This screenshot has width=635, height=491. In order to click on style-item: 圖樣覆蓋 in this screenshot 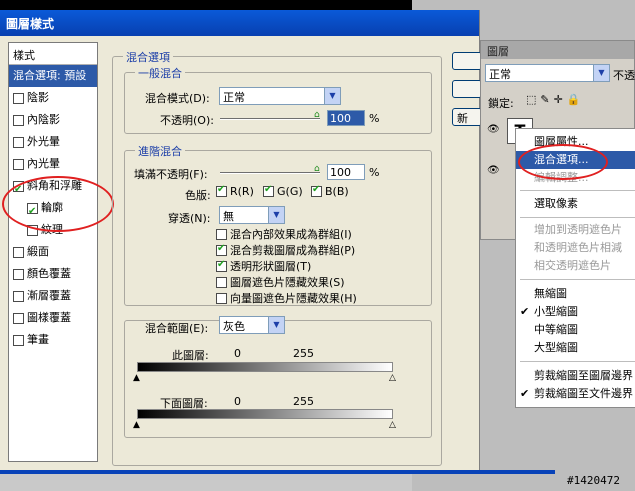, I will do `click(53, 318)`.